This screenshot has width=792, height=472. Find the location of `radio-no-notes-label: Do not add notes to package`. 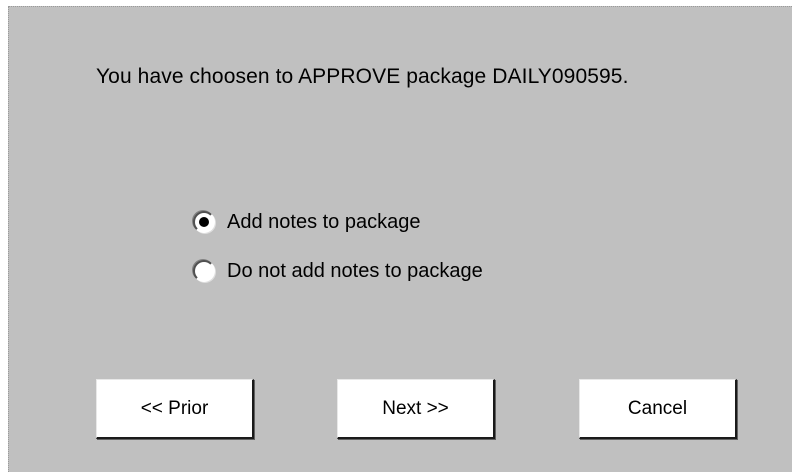

radio-no-notes-label: Do not add notes to package is located at coordinates (355, 270).